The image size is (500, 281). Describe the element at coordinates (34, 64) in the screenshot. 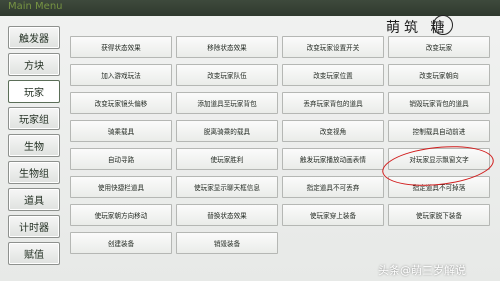

I see `sidebar-item-block: 方块` at that location.